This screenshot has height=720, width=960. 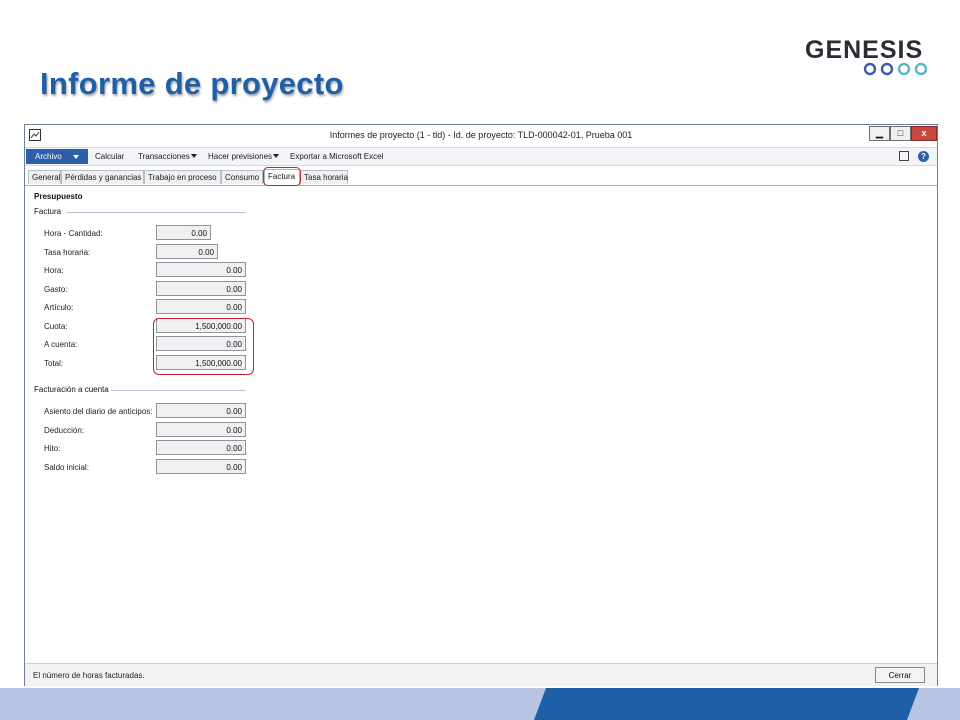 I want to click on asiento-anticipos-field: 0.00, so click(x=201, y=410).